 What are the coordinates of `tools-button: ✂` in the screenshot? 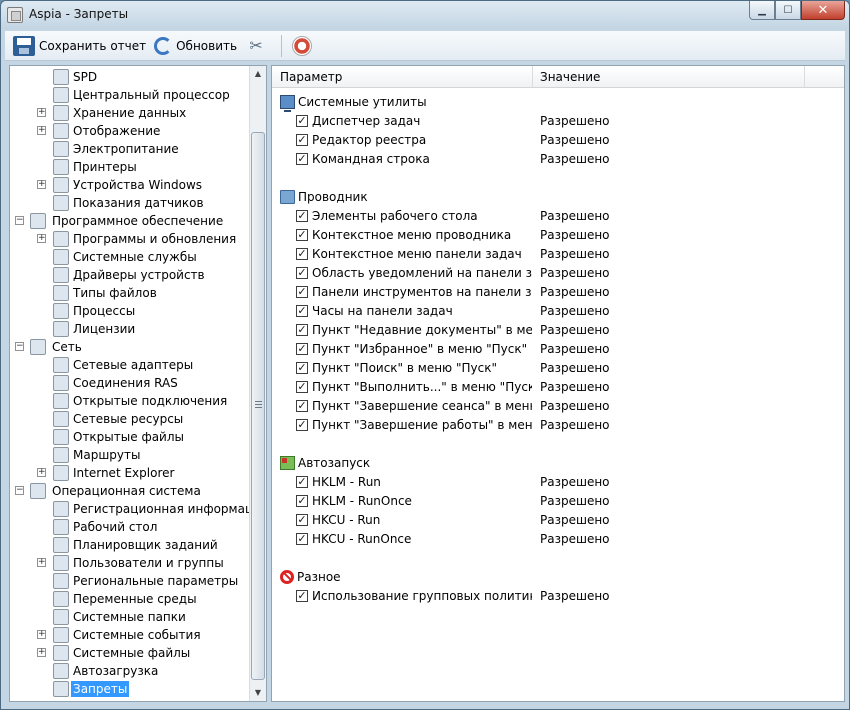 It's located at (258, 46).